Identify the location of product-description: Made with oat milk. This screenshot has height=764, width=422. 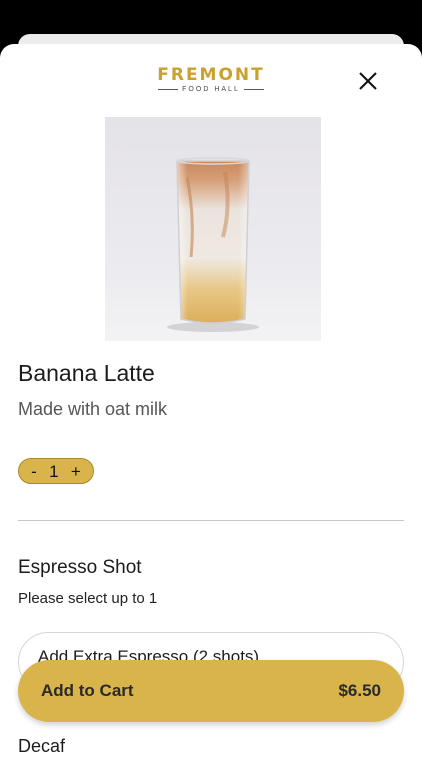
(93, 409).